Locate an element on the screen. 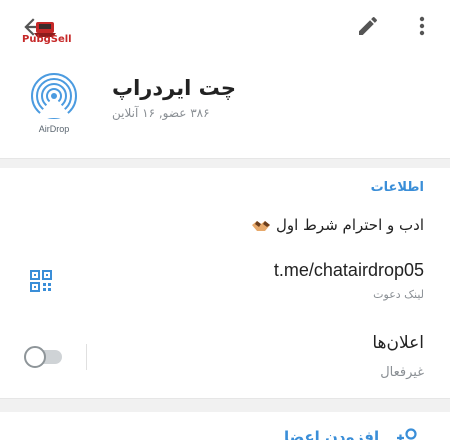 The image size is (450, 440). more-vertical-icon is located at coordinates (422, 26).